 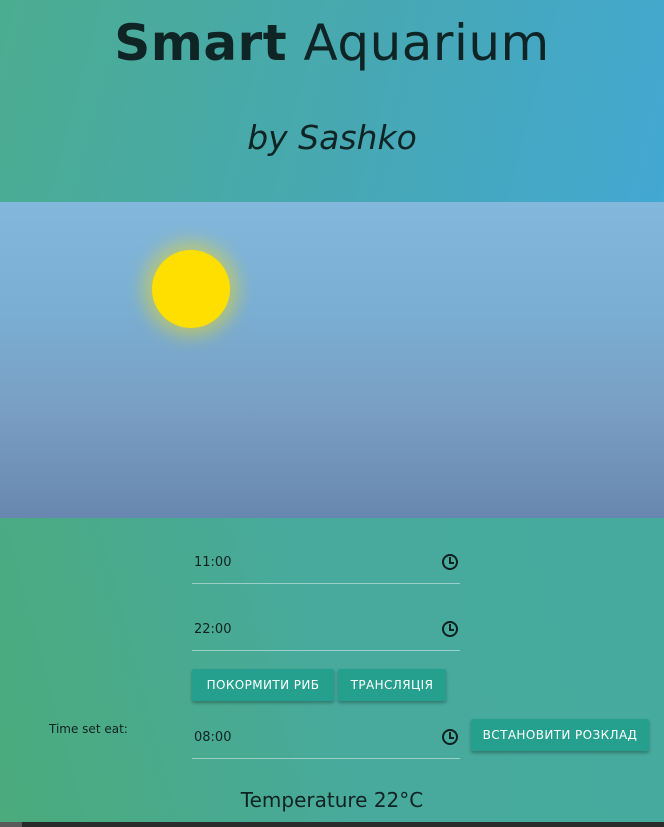 I want to click on title-light: Aquarium, so click(x=426, y=43).